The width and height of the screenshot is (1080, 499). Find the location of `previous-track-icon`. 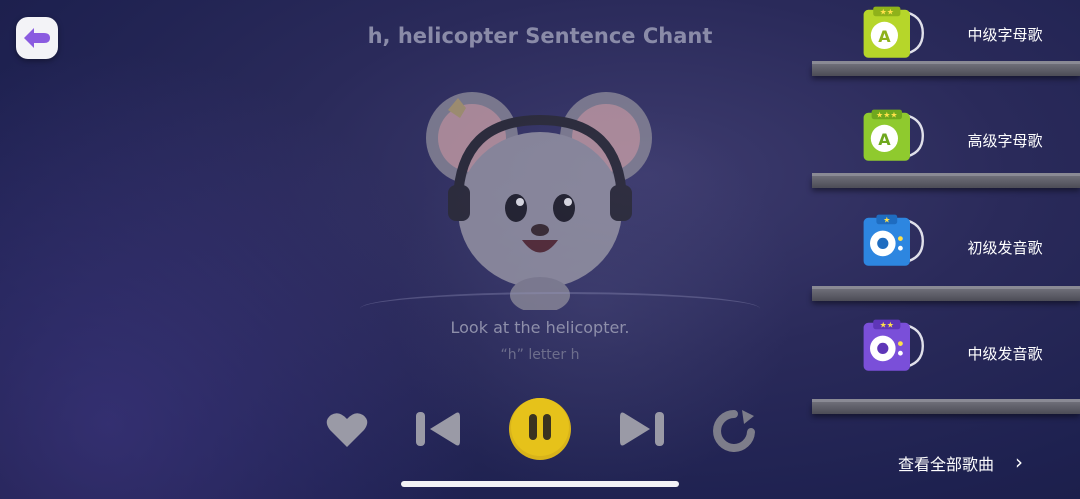

previous-track-icon is located at coordinates (438, 429).